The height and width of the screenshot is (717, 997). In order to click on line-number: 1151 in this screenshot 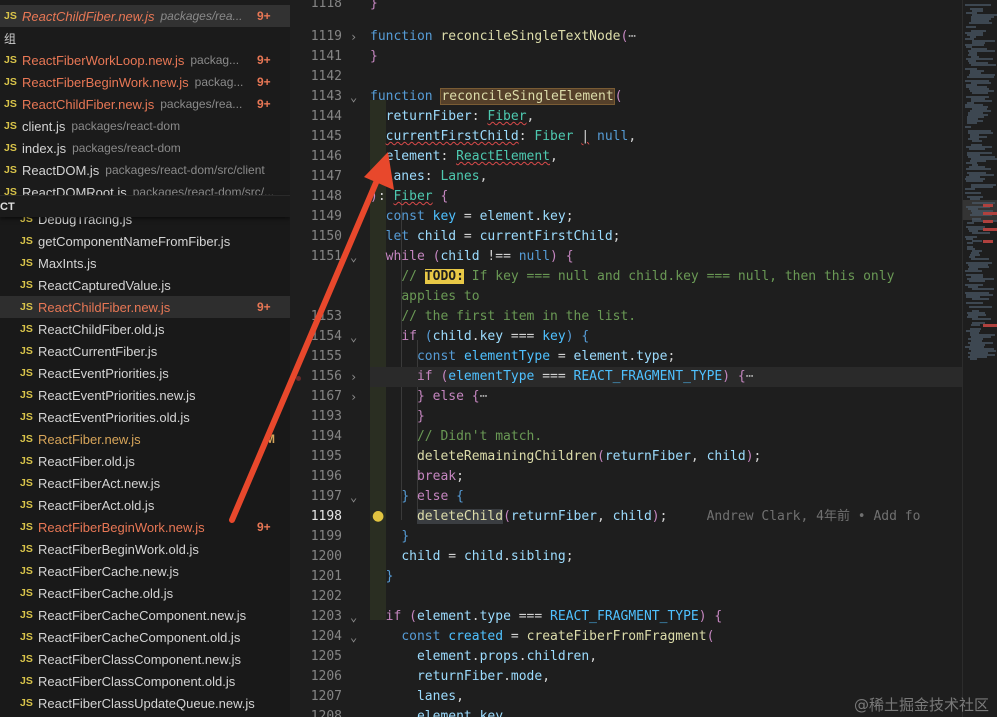, I will do `click(326, 256)`.